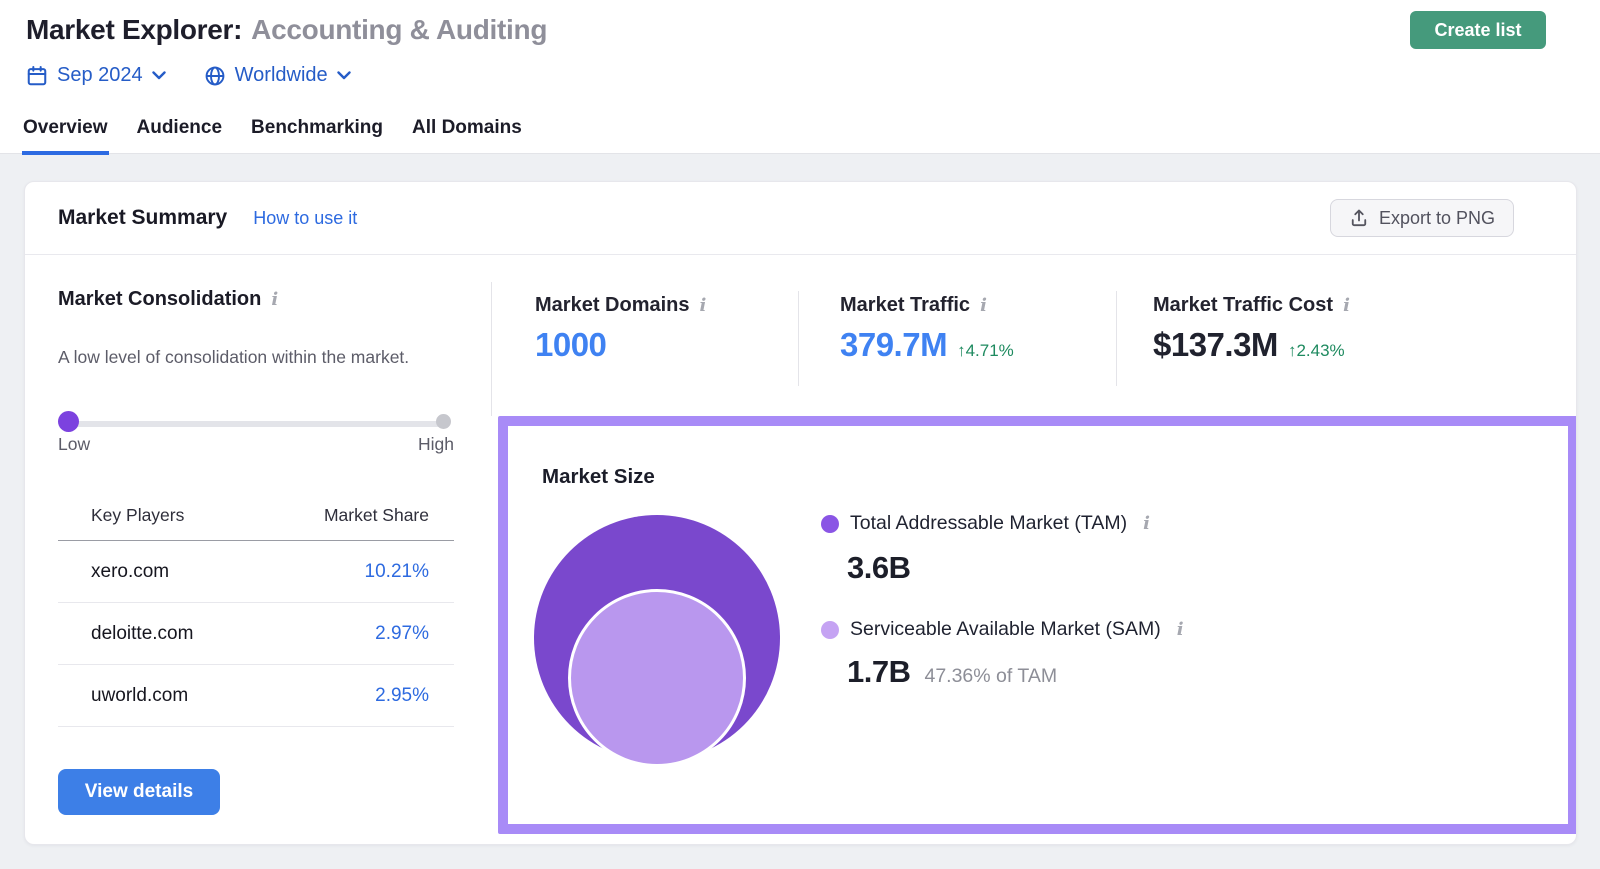 This screenshot has height=869, width=1600. I want to click on player-share: 2.97%, so click(357, 633).